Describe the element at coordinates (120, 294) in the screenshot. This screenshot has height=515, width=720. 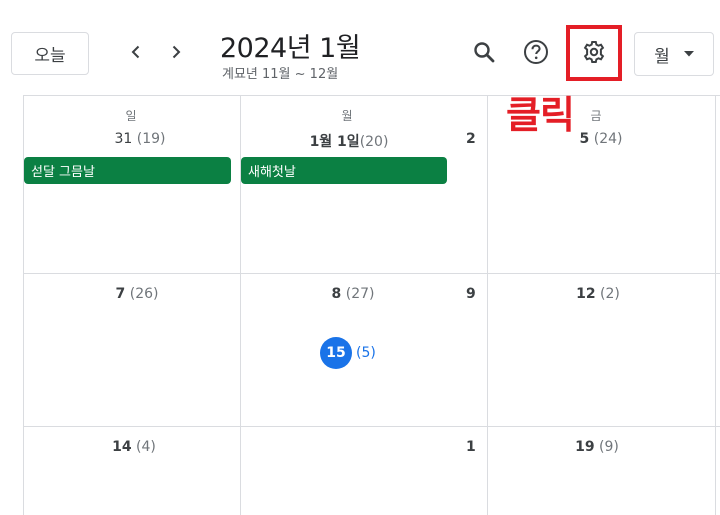
I see `day-number: 7` at that location.